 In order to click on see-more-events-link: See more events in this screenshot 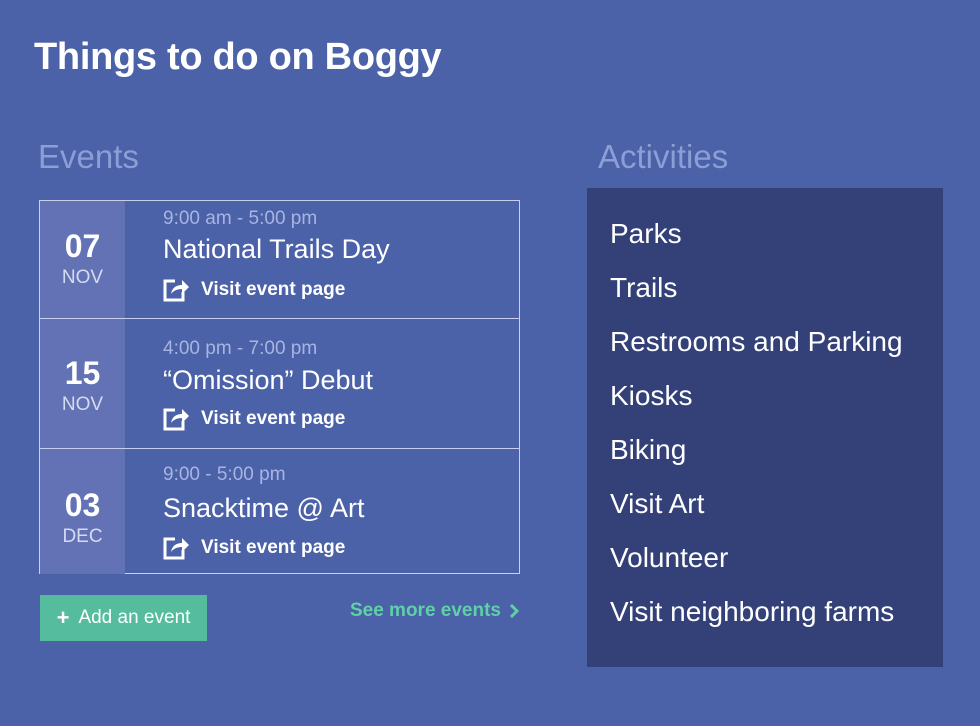, I will do `click(434, 611)`.